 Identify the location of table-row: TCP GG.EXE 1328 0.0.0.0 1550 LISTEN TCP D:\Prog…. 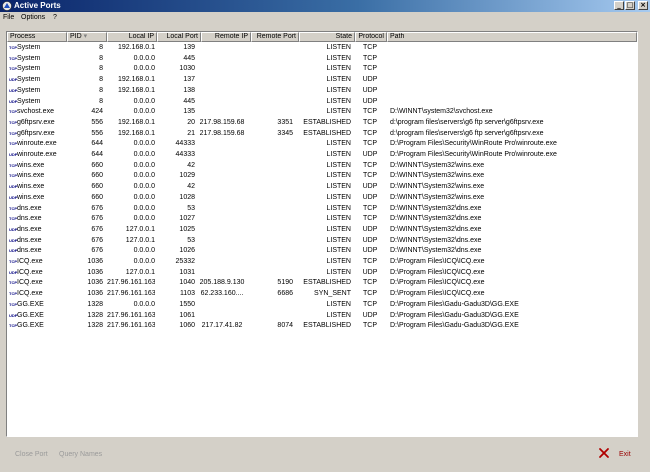
(322, 305).